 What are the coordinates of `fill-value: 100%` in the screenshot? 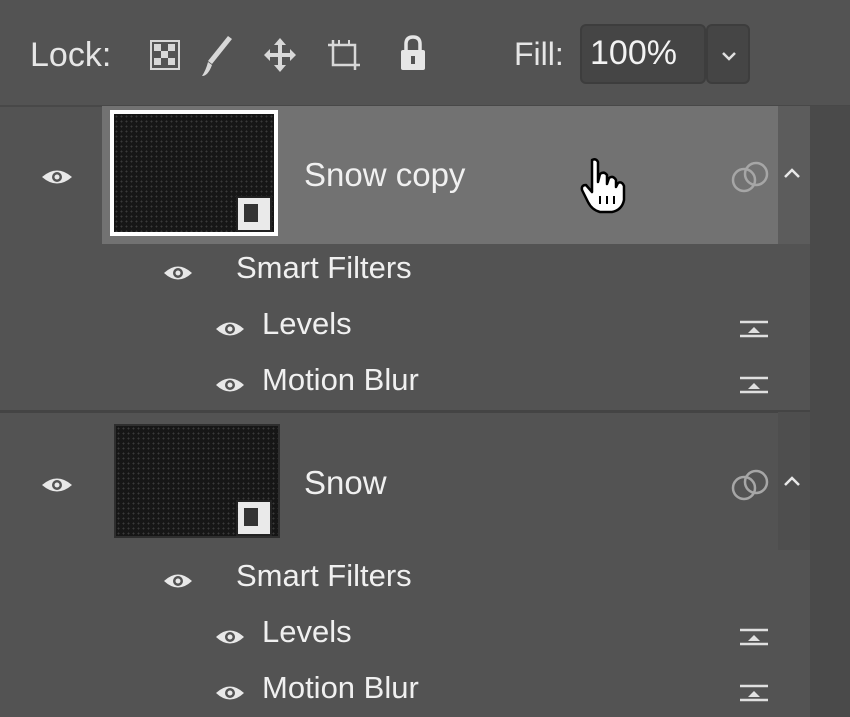 It's located at (633, 53).